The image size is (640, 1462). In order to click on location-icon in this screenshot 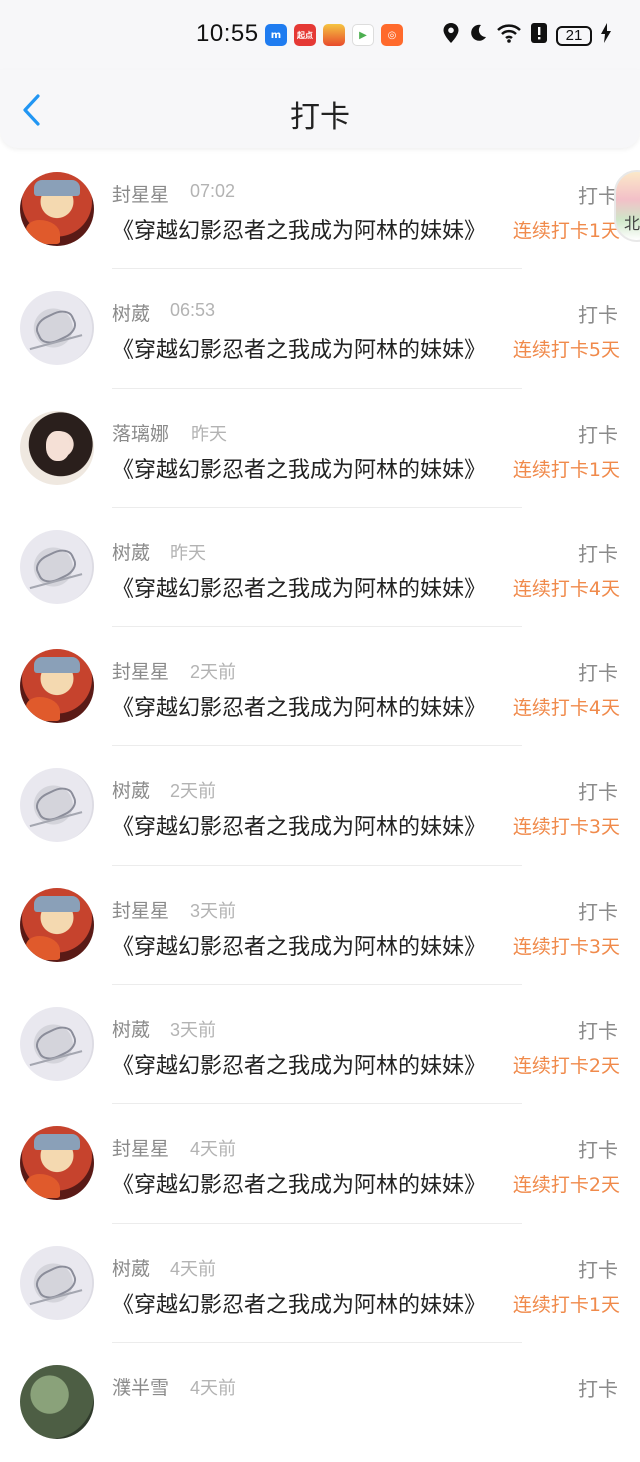, I will do `click(451, 35)`.